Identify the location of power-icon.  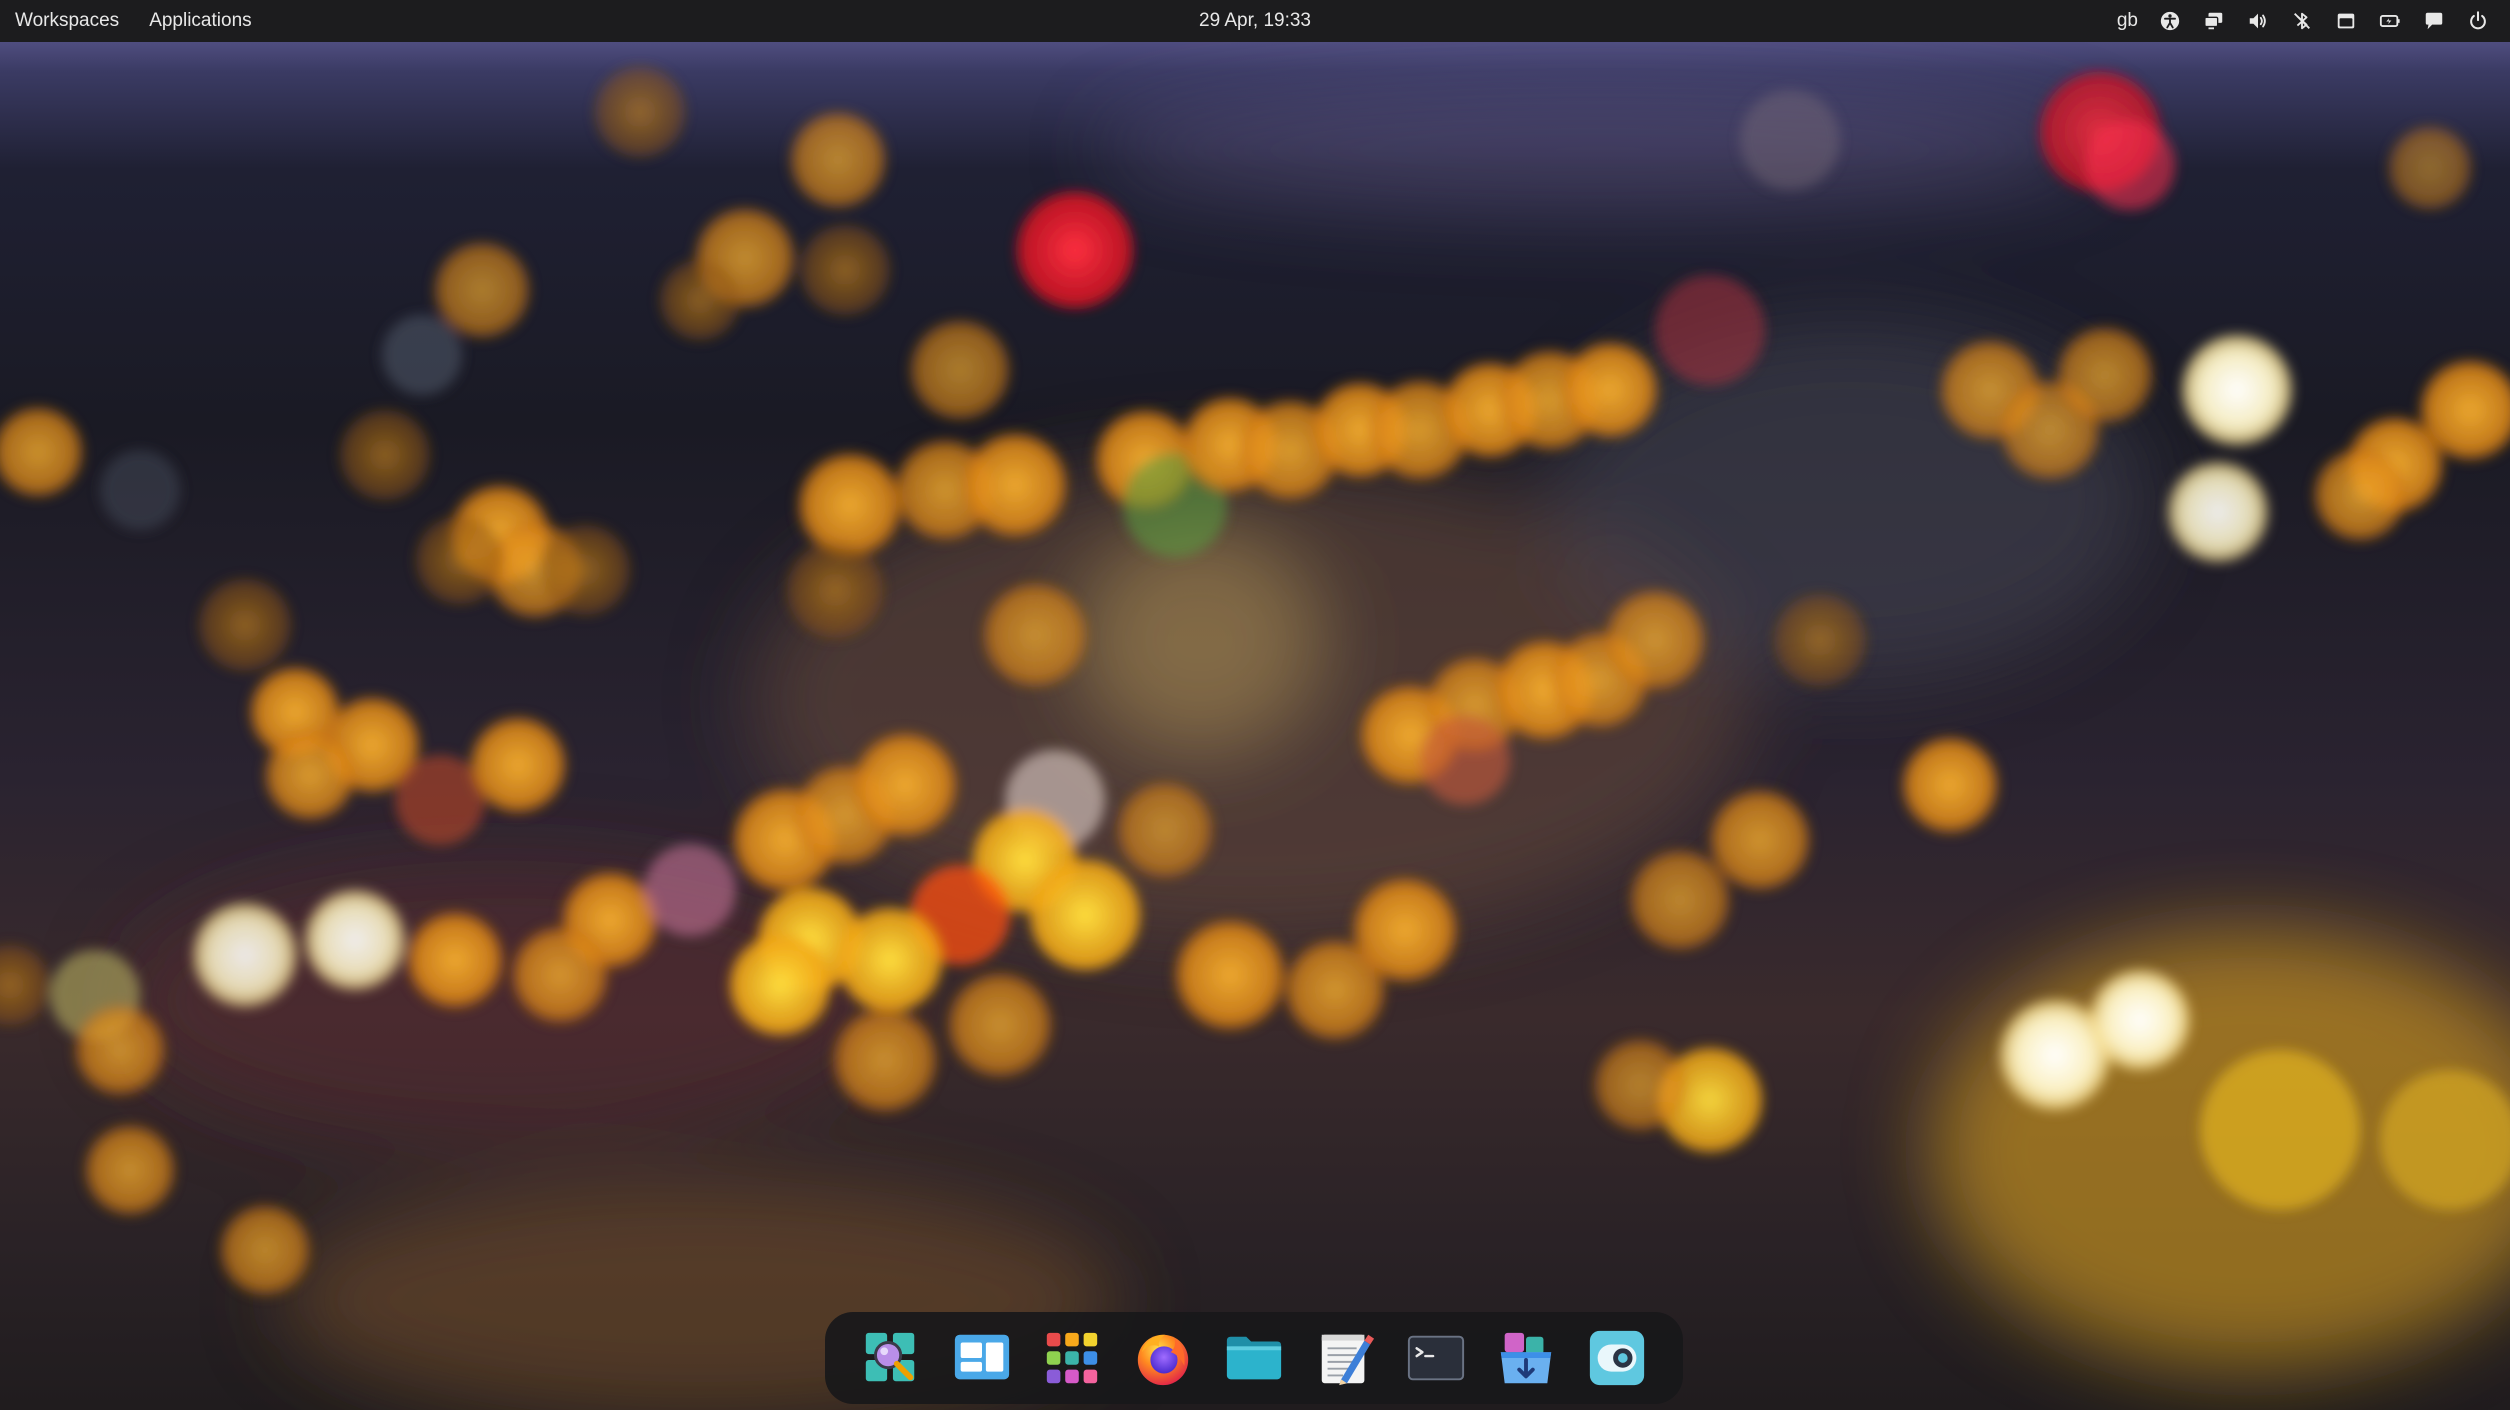
(2478, 21).